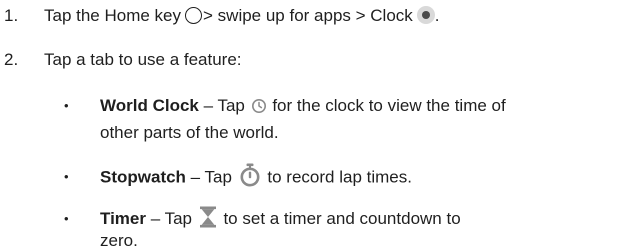 The image size is (628, 250). Describe the element at coordinates (211, 177) in the screenshot. I see `bullet-stopwatch-prefix: – Tap` at that location.